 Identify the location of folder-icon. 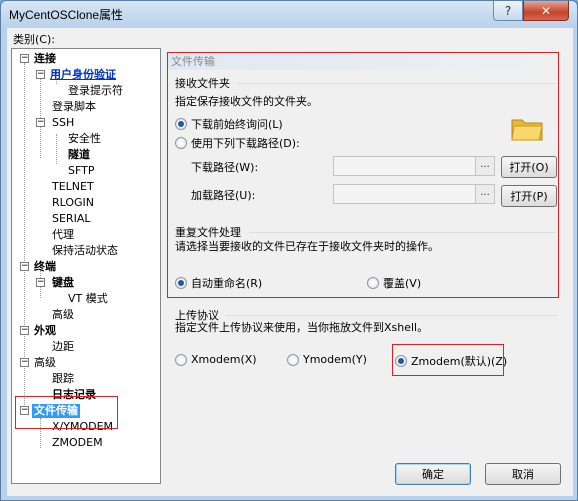
(527, 128).